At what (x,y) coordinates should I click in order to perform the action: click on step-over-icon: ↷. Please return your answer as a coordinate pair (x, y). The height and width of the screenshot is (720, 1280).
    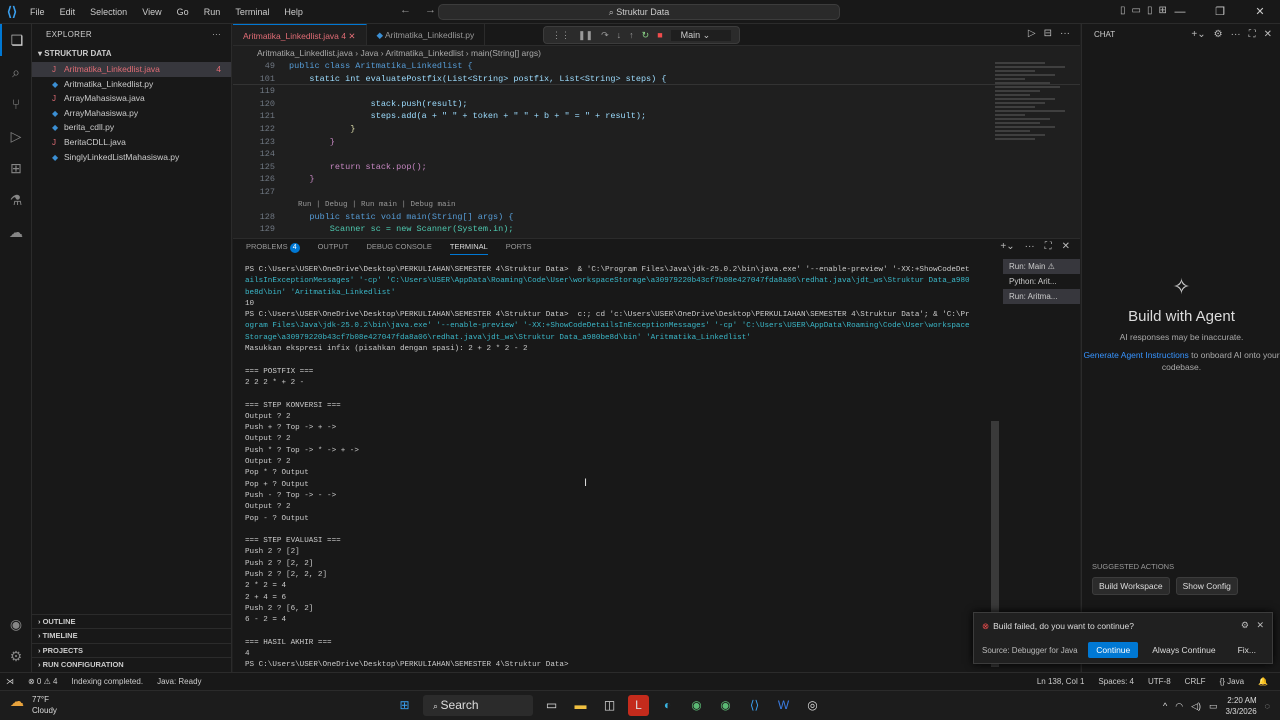
    Looking at the image, I should click on (605, 35).